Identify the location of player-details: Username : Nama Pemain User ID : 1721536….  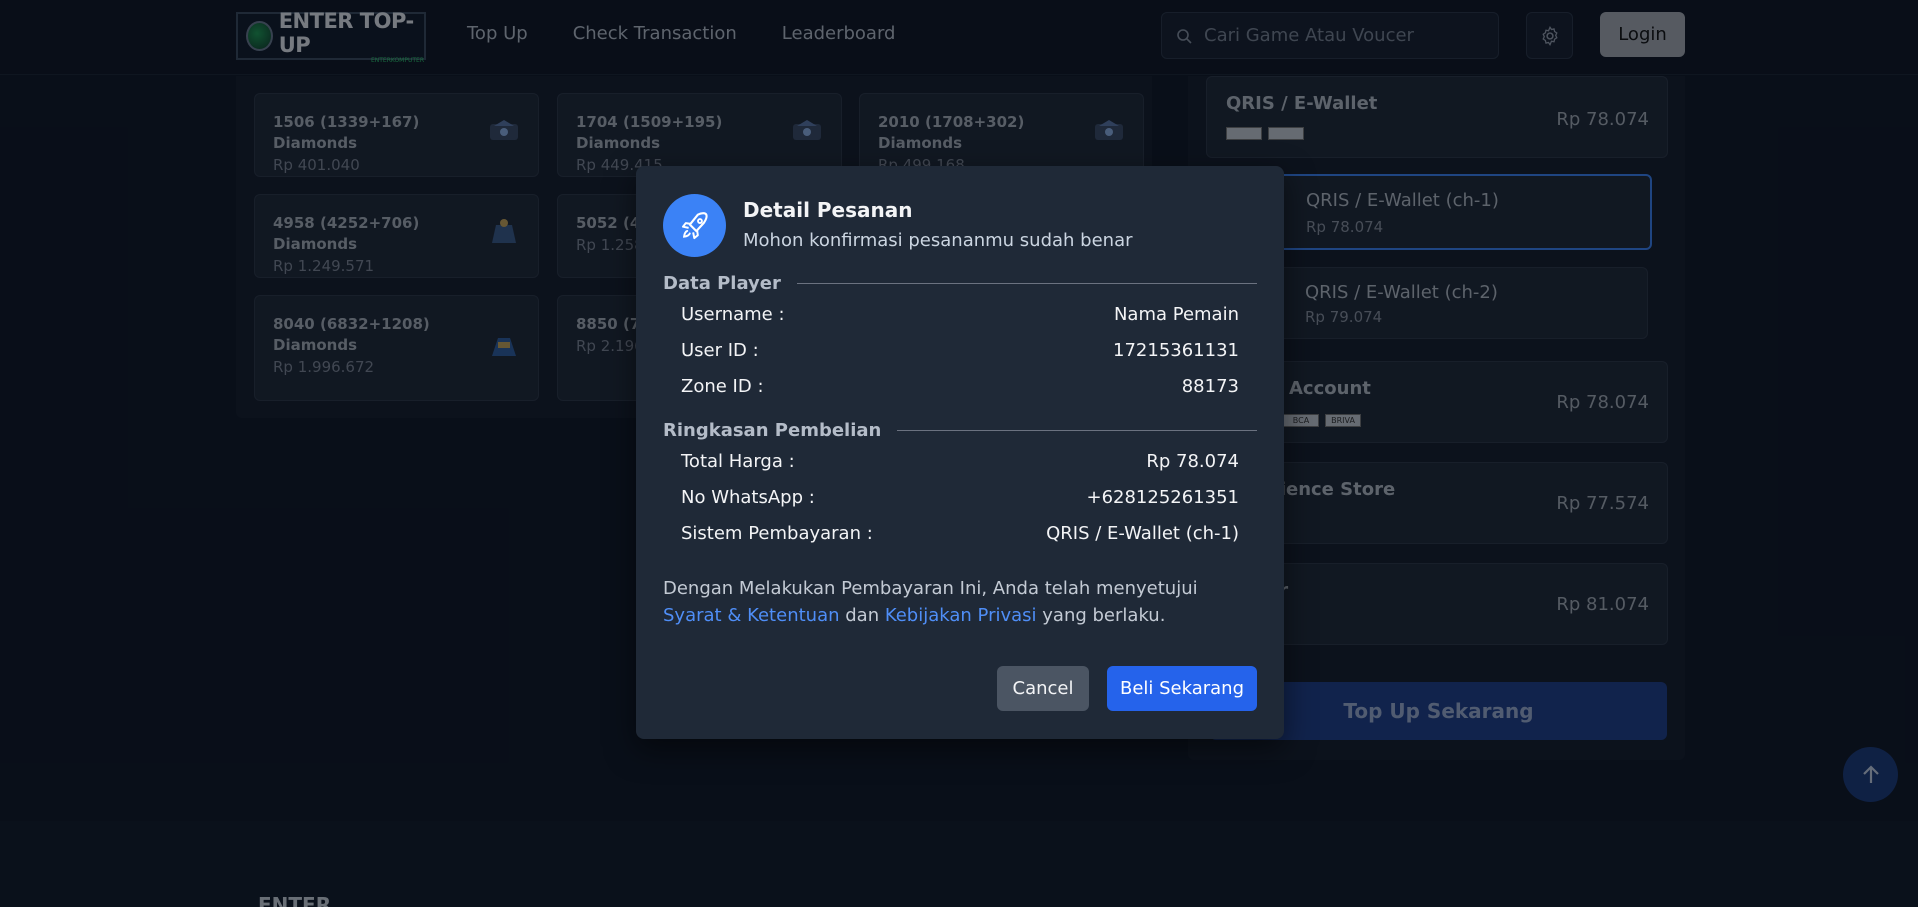
(960, 350).